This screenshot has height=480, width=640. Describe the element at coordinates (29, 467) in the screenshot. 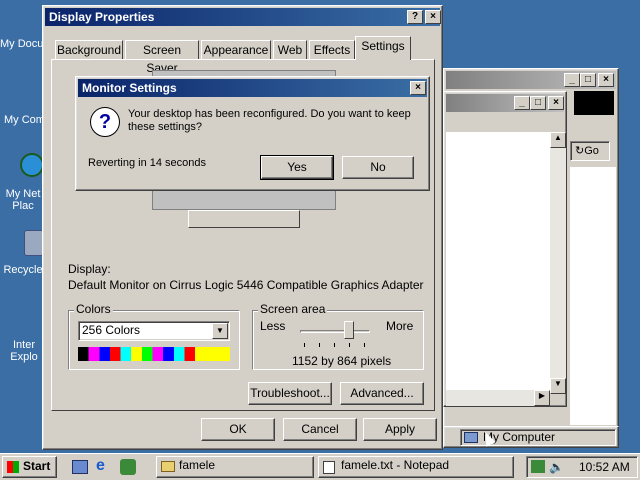

I see `start-button: Start` at that location.